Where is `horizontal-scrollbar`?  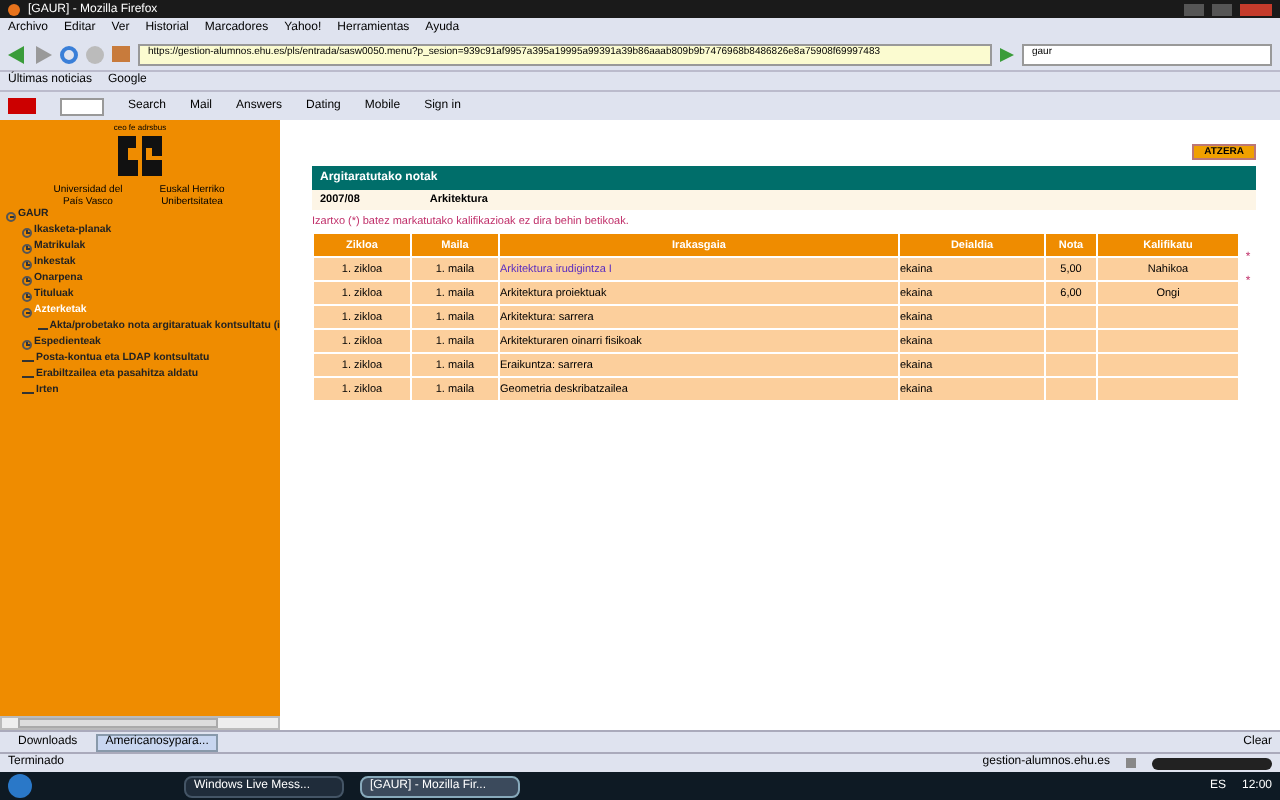
horizontal-scrollbar is located at coordinates (140, 723).